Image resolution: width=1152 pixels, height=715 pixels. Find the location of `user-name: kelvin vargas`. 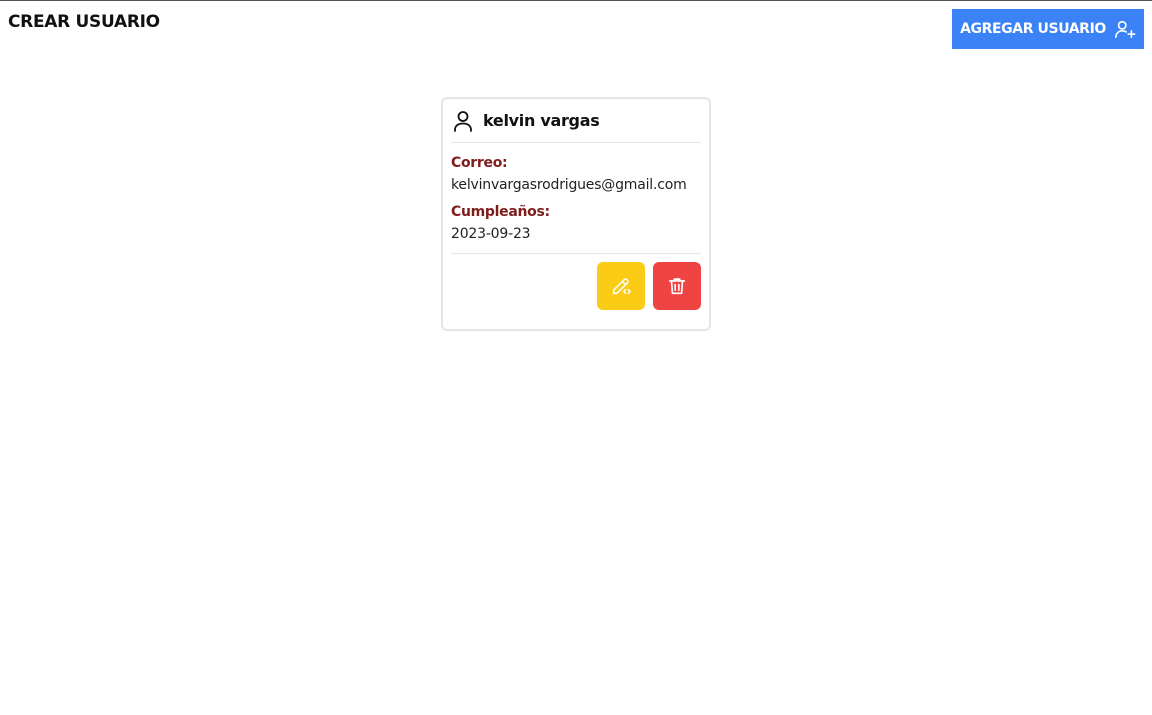

user-name: kelvin vargas is located at coordinates (541, 120).